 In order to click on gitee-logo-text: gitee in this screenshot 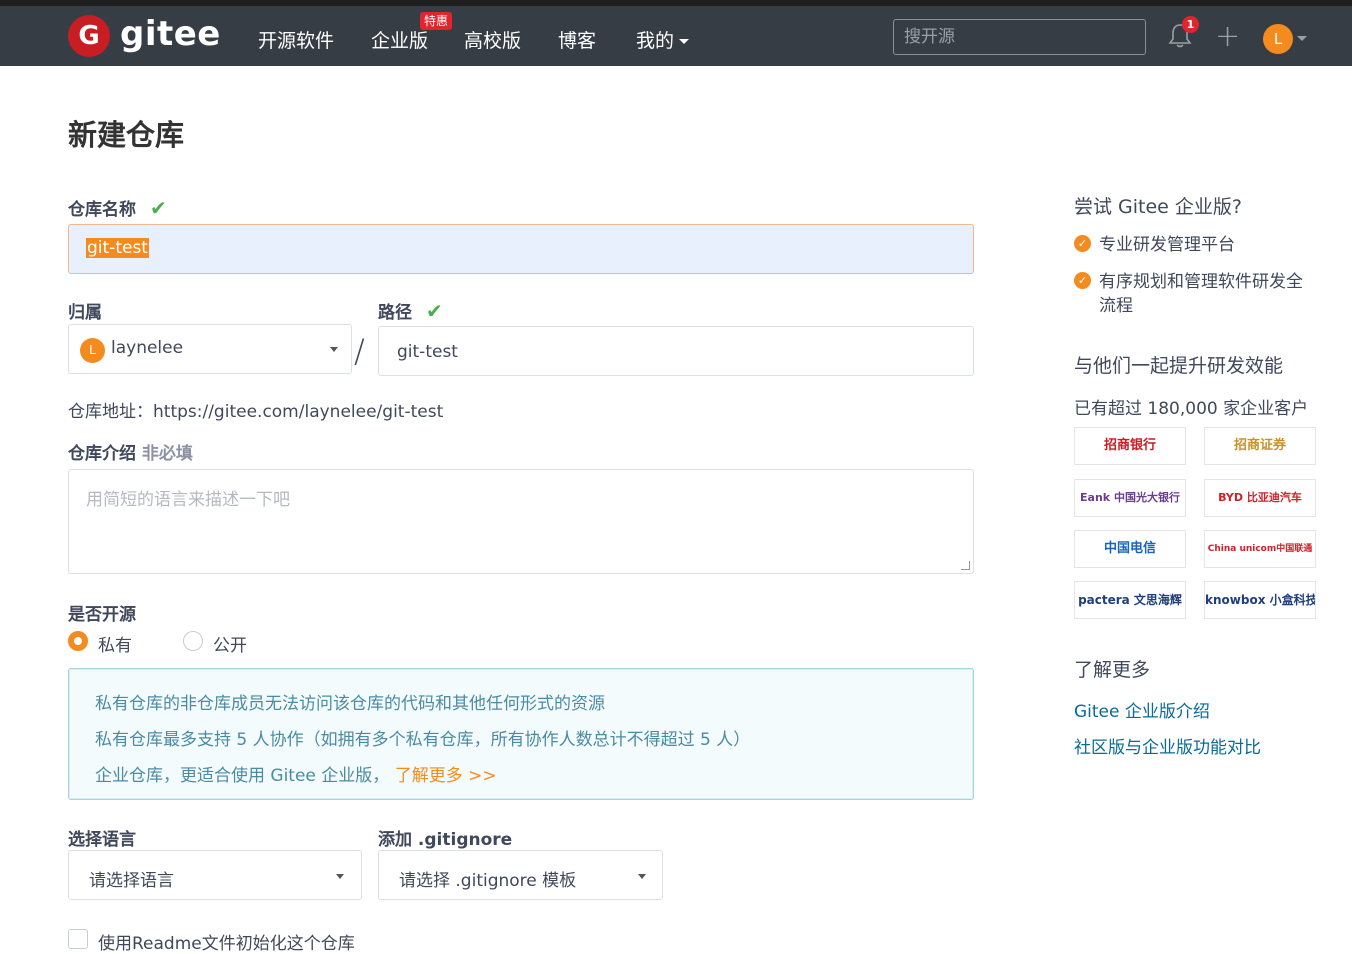, I will do `click(170, 34)`.